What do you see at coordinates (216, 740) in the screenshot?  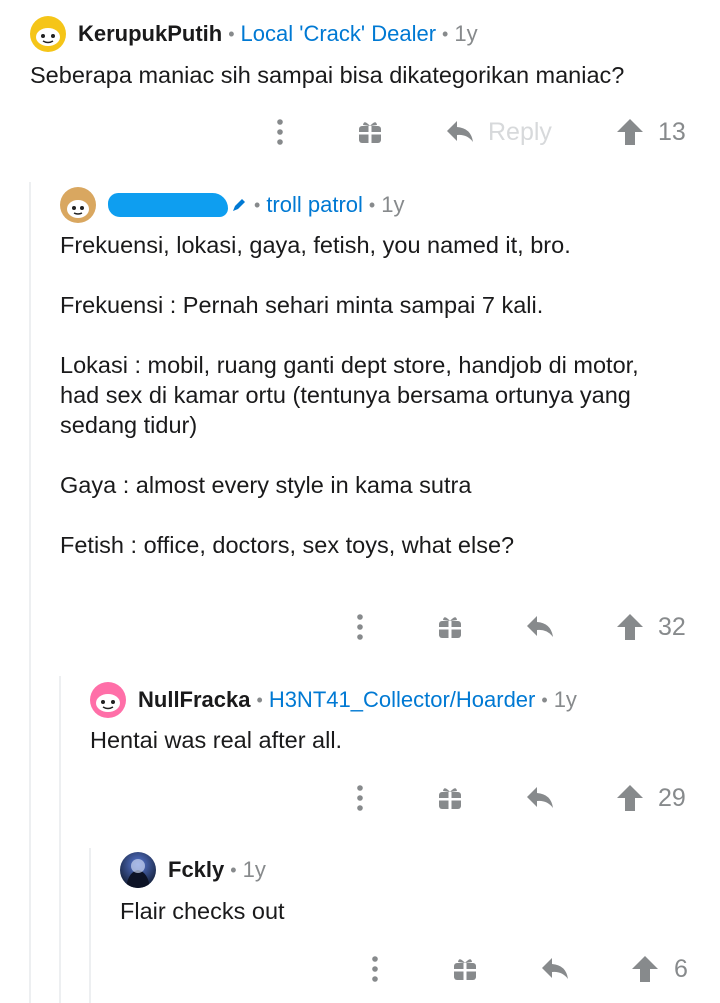 I see `comment-body: Hentai was real after all.` at bounding box center [216, 740].